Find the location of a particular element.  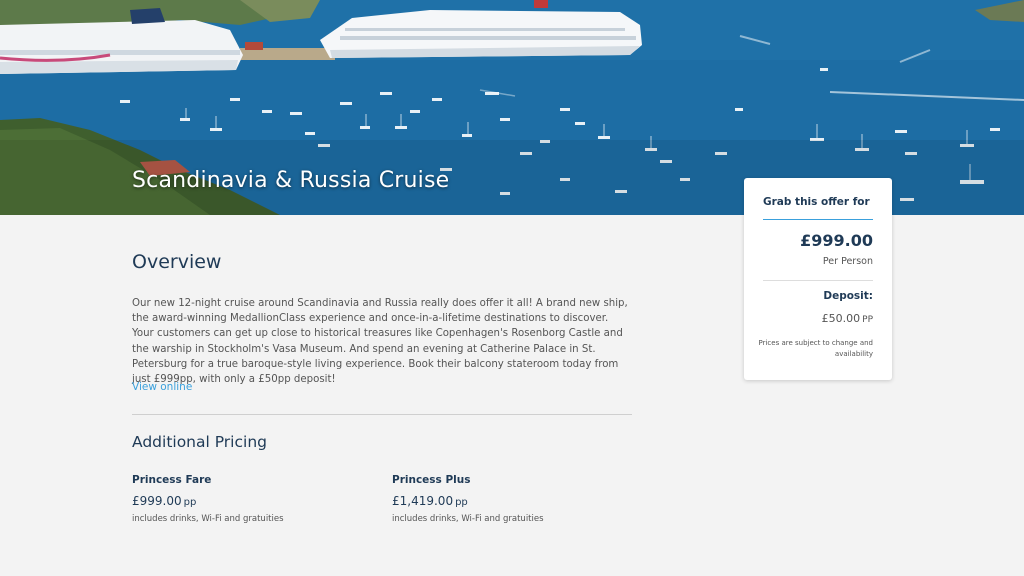

deposit-unit: PP is located at coordinates (867, 320).